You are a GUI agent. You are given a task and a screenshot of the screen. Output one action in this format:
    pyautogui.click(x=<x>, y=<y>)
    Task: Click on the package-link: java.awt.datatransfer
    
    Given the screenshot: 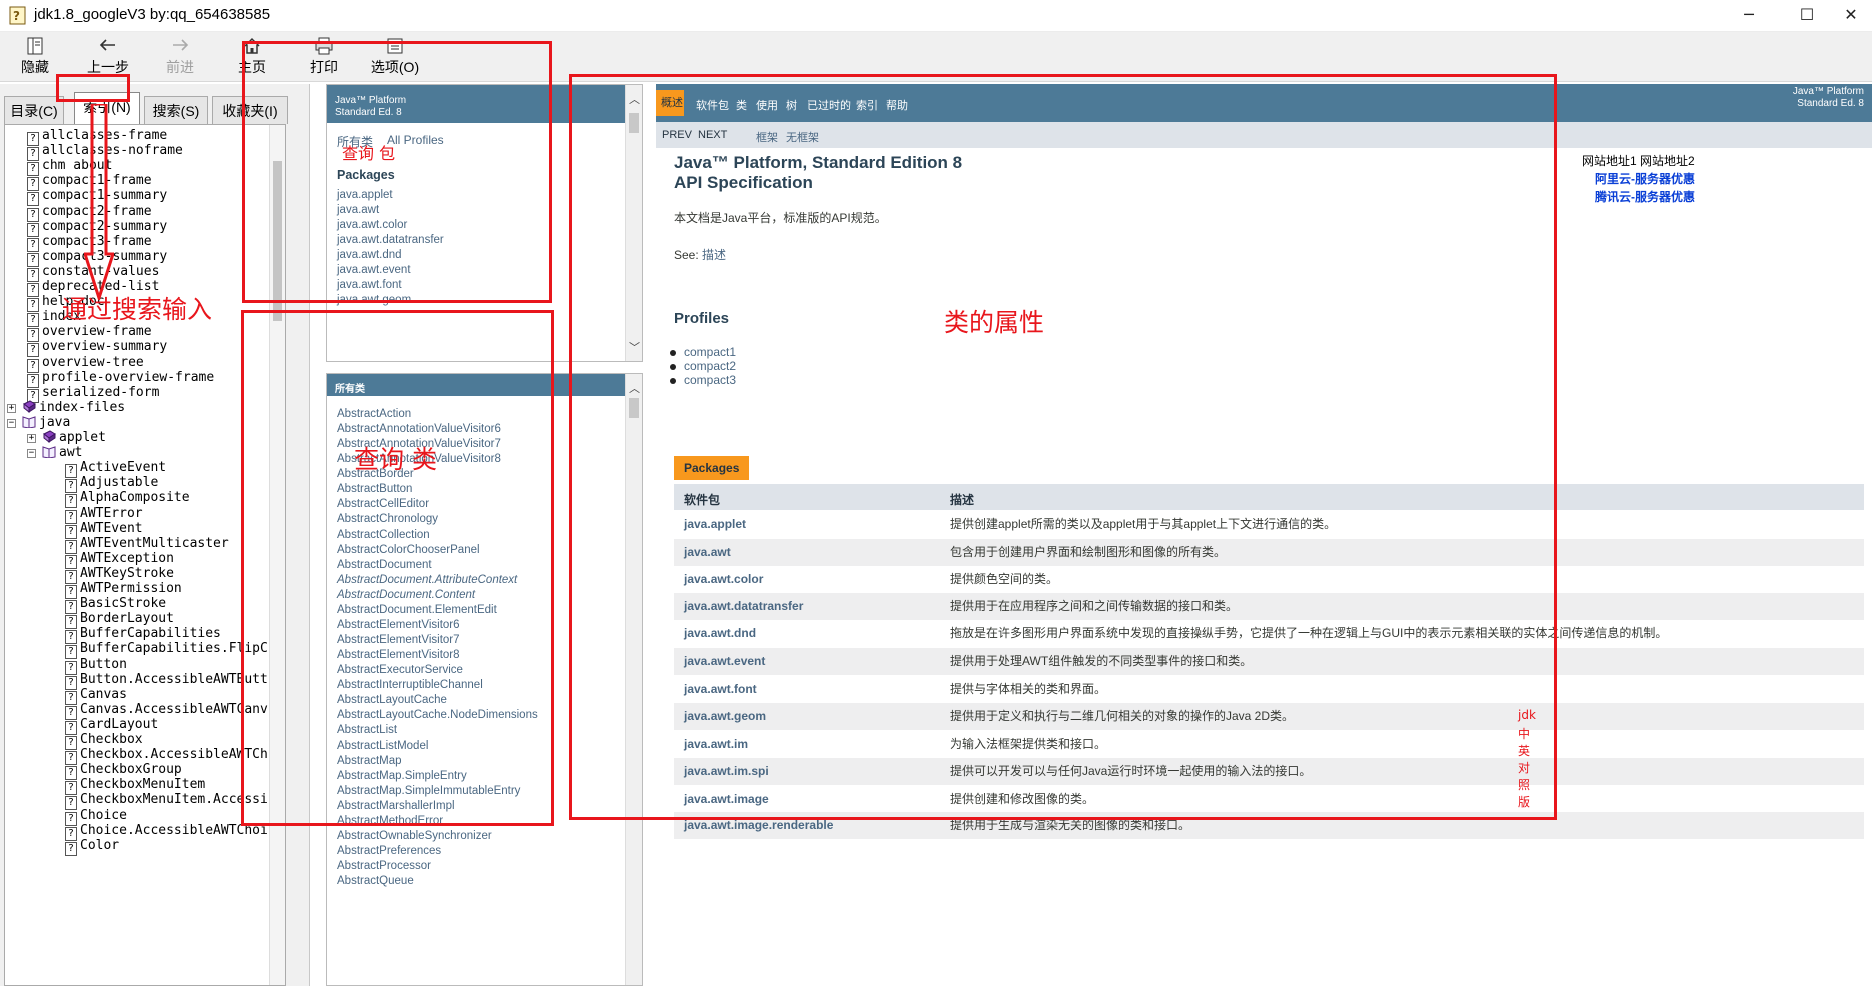 What is the action you would take?
    pyautogui.click(x=390, y=240)
    